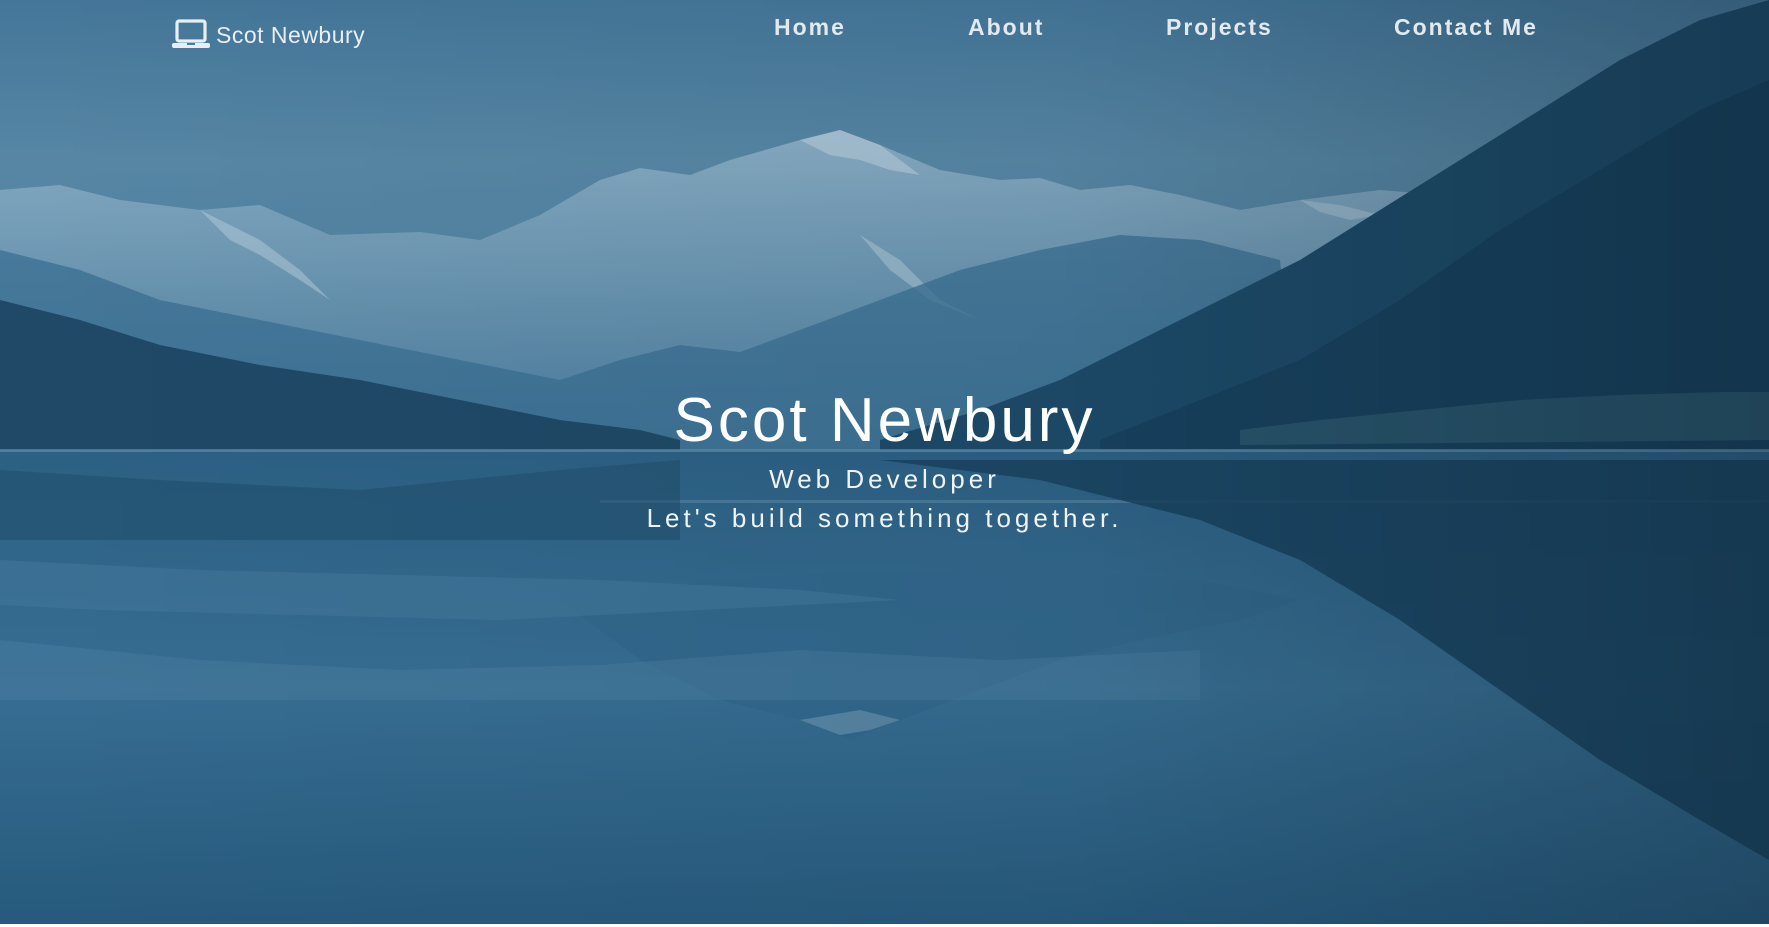 The width and height of the screenshot is (1769, 927). Describe the element at coordinates (884, 420) in the screenshot. I see `hero-title: Scot Newbury` at that location.